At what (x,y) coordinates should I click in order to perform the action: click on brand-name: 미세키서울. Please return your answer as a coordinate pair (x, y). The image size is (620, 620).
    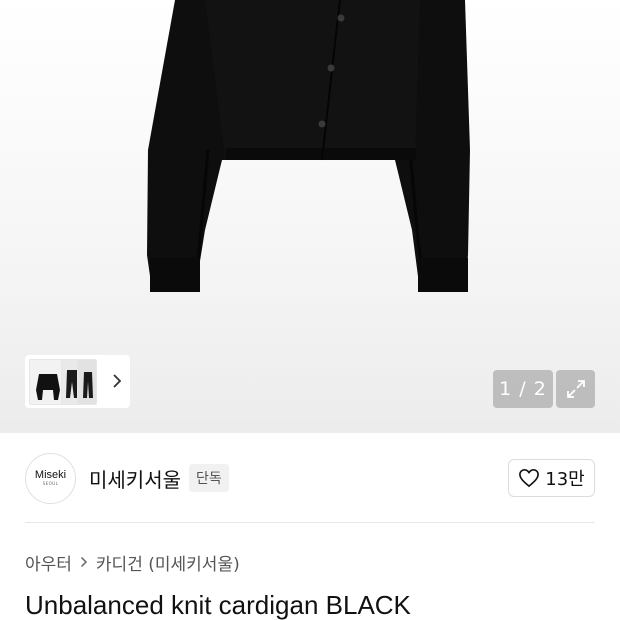
    Looking at the image, I should click on (135, 478).